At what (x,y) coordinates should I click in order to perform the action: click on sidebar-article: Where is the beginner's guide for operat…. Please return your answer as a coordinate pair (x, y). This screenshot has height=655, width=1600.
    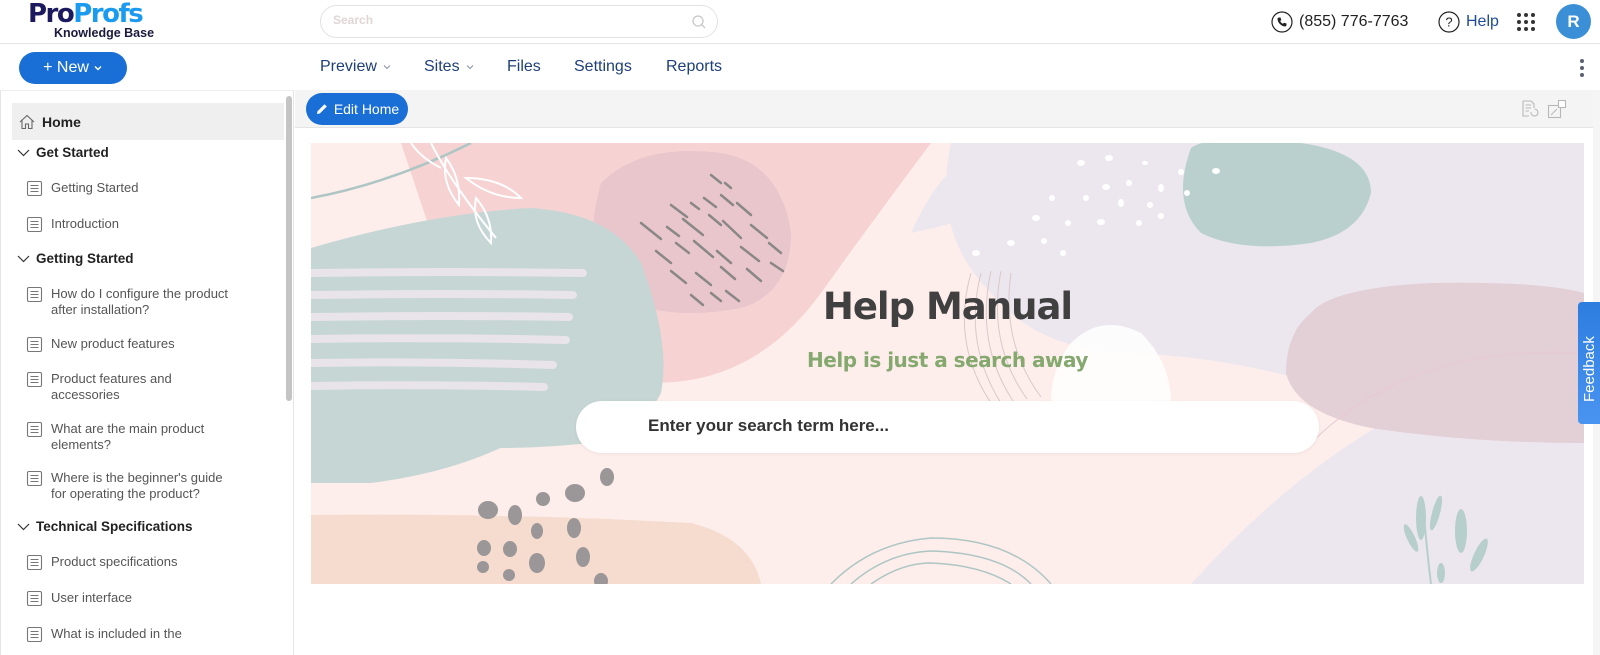
    Looking at the image, I should click on (133, 485).